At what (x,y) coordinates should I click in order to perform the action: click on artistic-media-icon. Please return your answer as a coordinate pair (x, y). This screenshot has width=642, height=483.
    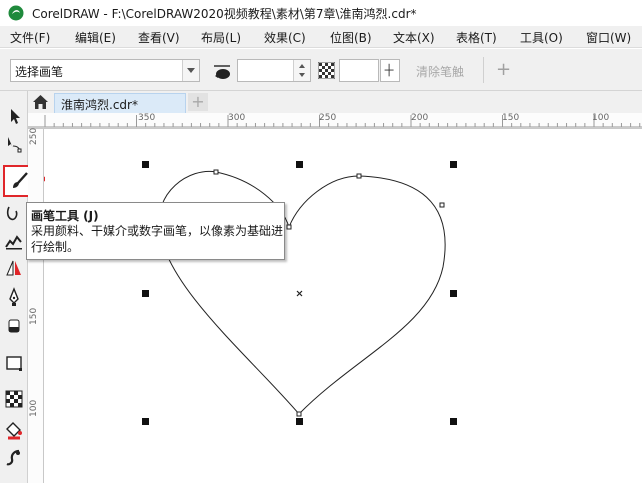
    Looking at the image, I should click on (13, 242).